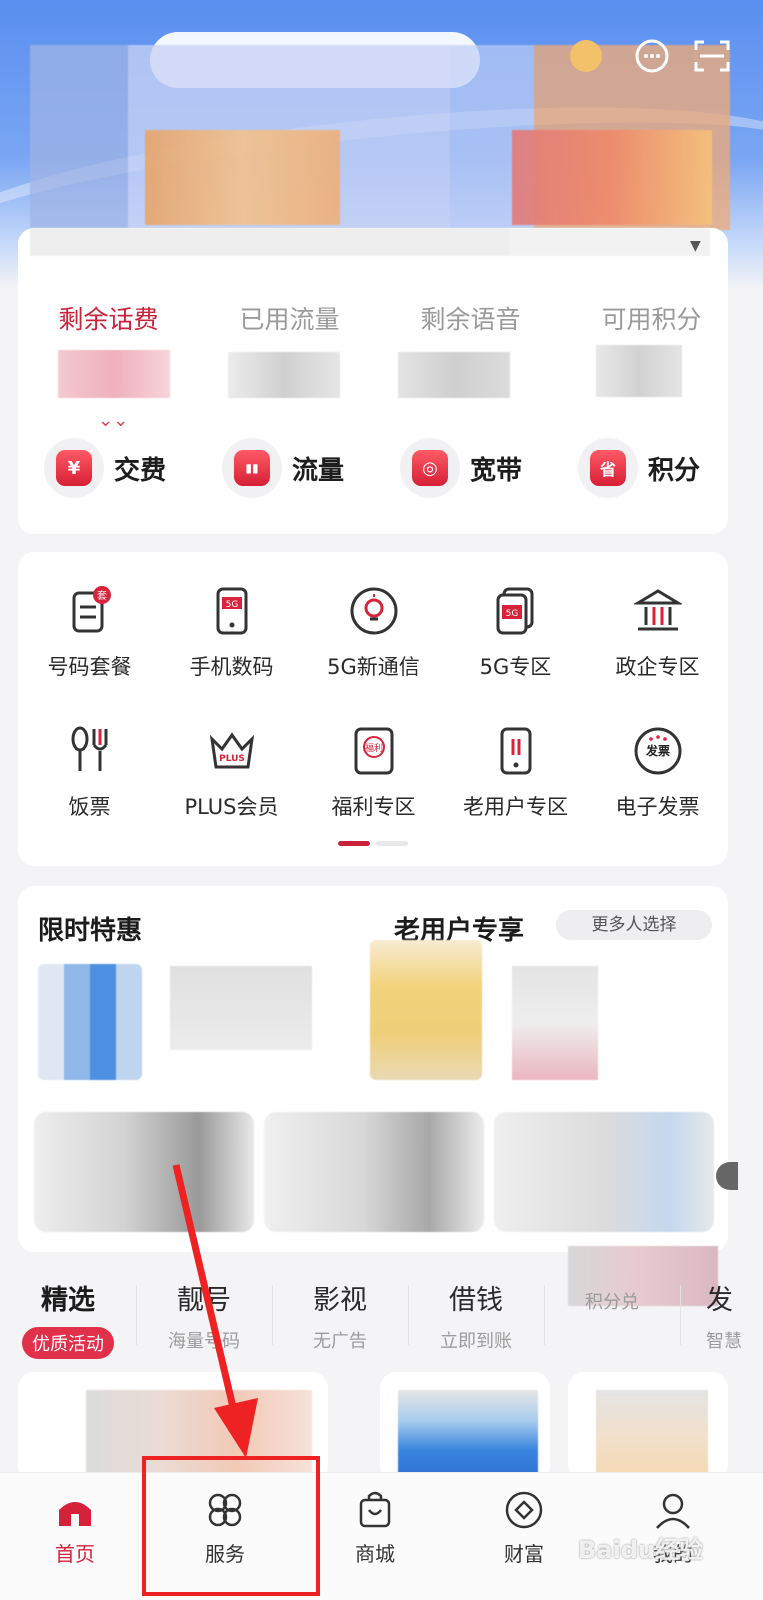  What do you see at coordinates (430, 468) in the screenshot?
I see `router-icon: ◎` at bounding box center [430, 468].